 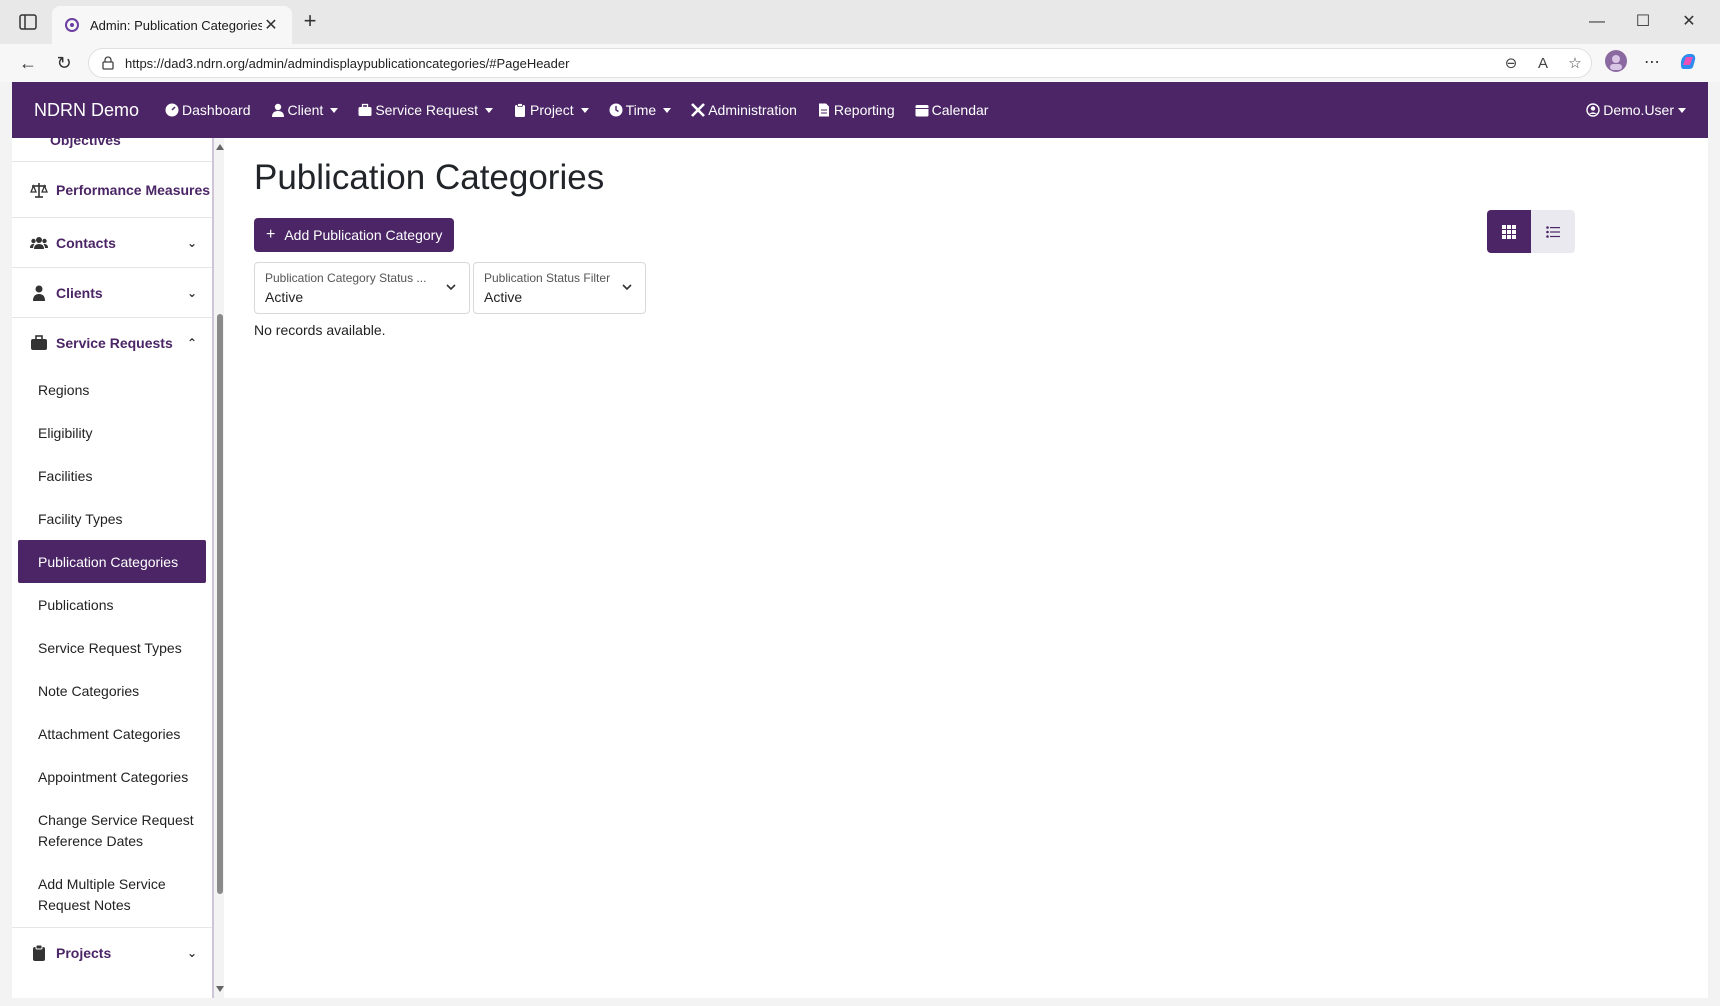 What do you see at coordinates (220, 989) in the screenshot?
I see `scroll-down-icon` at bounding box center [220, 989].